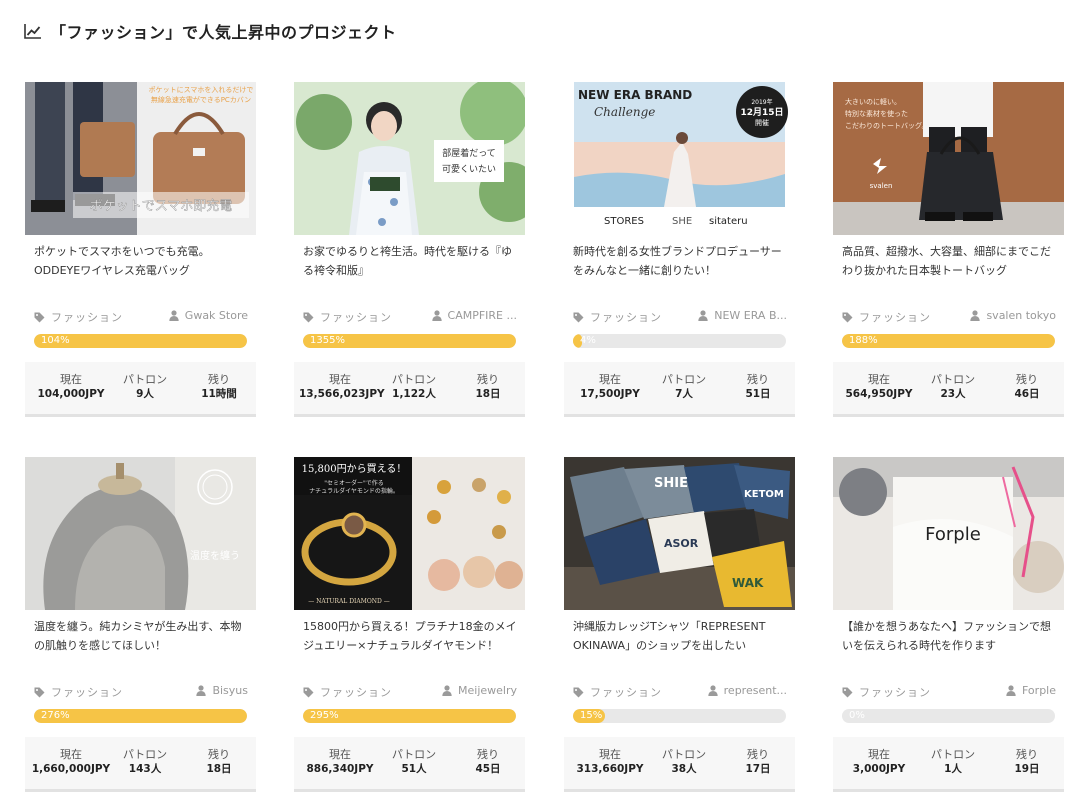 The height and width of the screenshot is (792, 1080). Describe the element at coordinates (635, 95) in the screenshot. I see `svg-text: NEW ERA BRAND` at that location.